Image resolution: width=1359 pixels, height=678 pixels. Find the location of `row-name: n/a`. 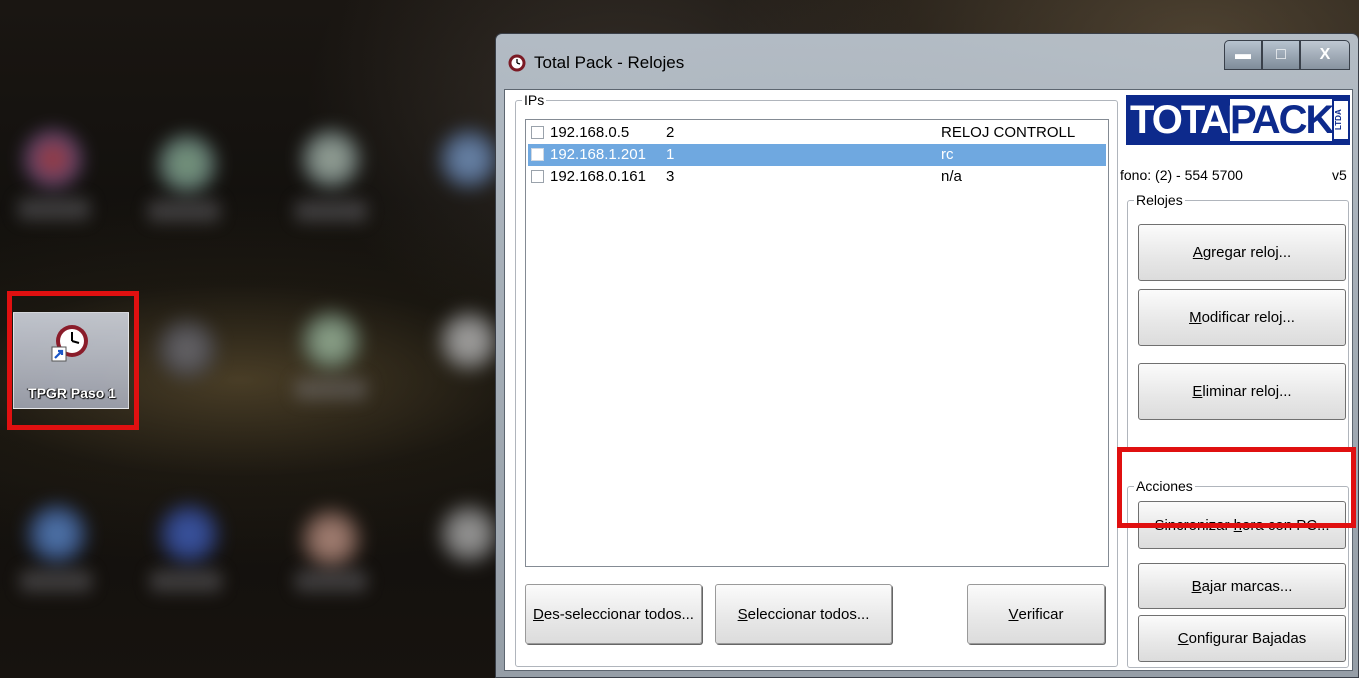

row-name: n/a is located at coordinates (951, 176).